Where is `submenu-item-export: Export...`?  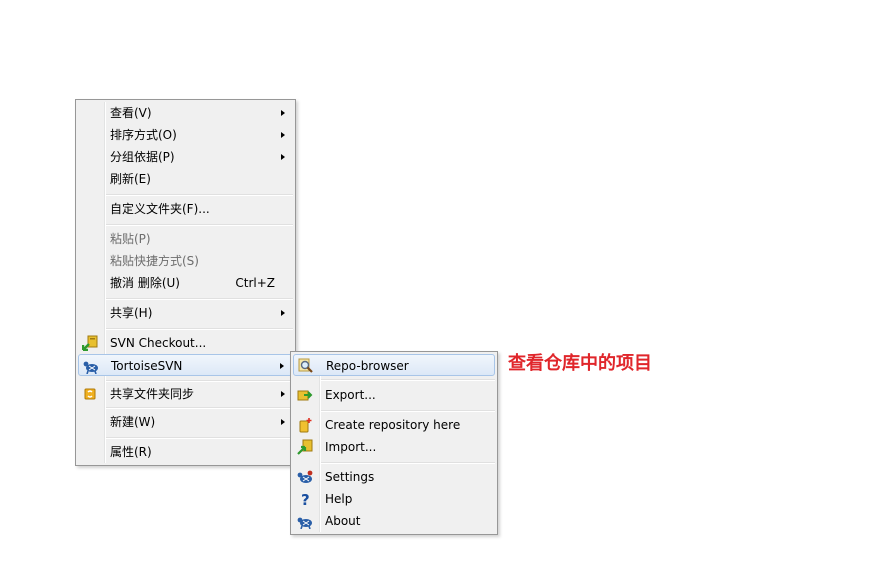
submenu-item-export: Export... is located at coordinates (394, 395).